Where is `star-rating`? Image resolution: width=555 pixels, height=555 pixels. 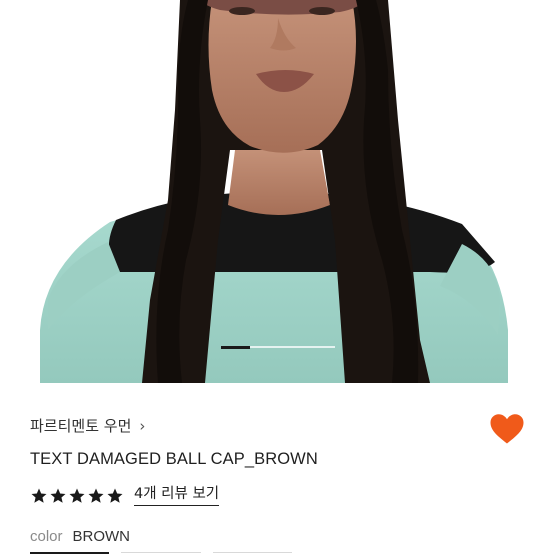 star-rating is located at coordinates (77, 496).